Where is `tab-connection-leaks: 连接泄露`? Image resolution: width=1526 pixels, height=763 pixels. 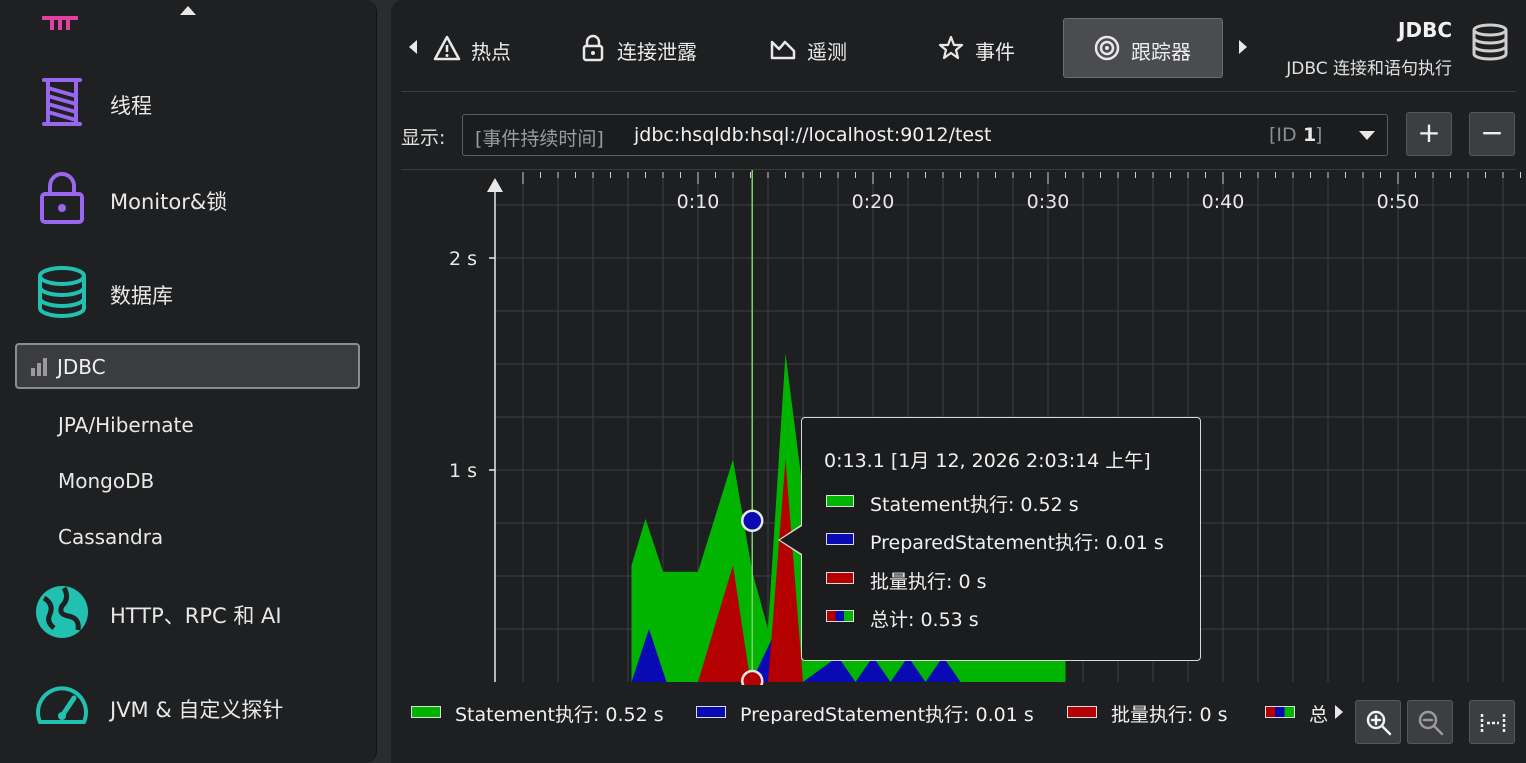 tab-connection-leaks: 连接泄露 is located at coordinates (649, 48).